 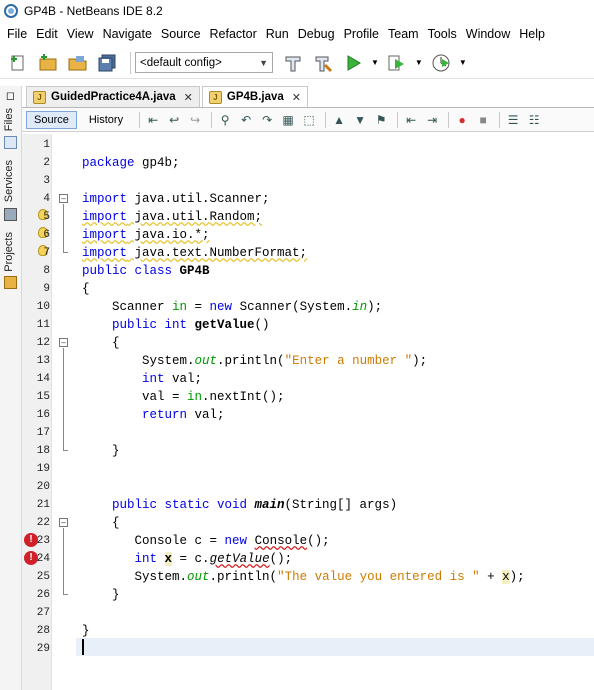 What do you see at coordinates (86, 631) in the screenshot?
I see `code-line-28: }` at bounding box center [86, 631].